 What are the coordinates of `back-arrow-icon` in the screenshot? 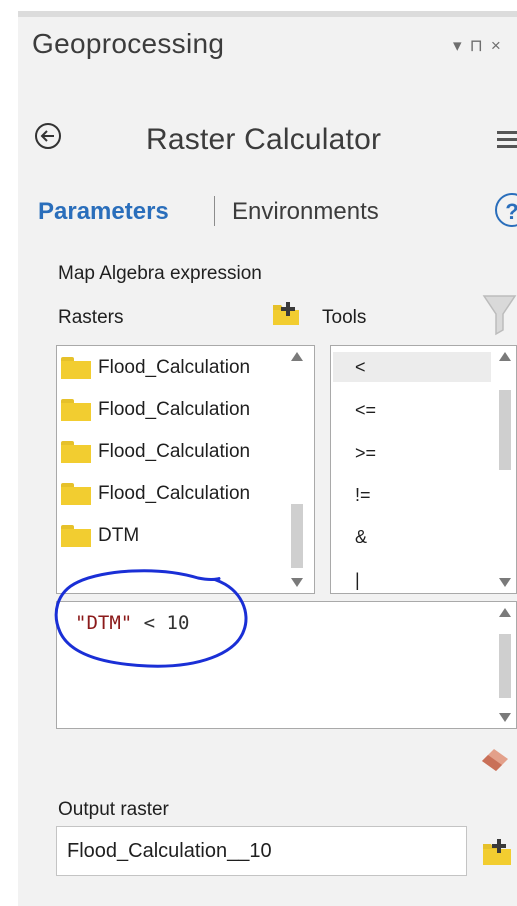 It's located at (48, 136).